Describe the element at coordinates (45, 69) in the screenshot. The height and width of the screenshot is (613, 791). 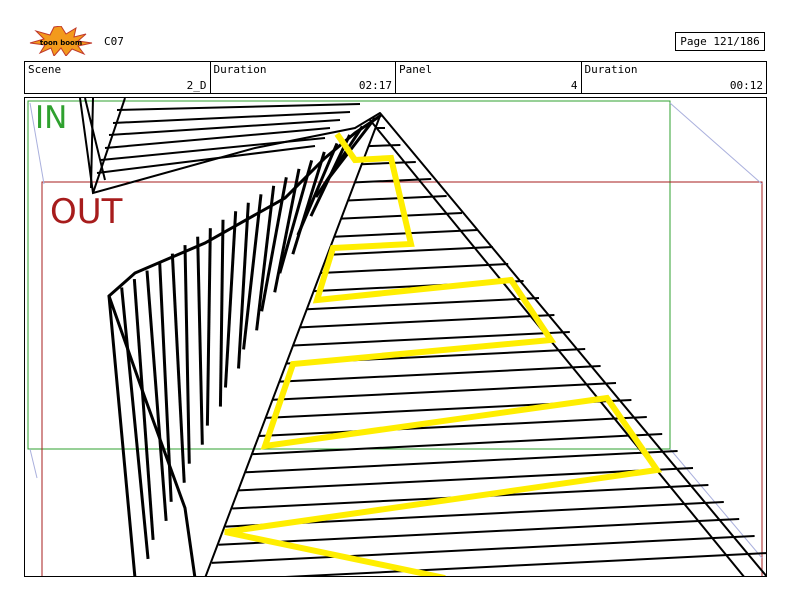
I see `scene-label: Scene` at that location.